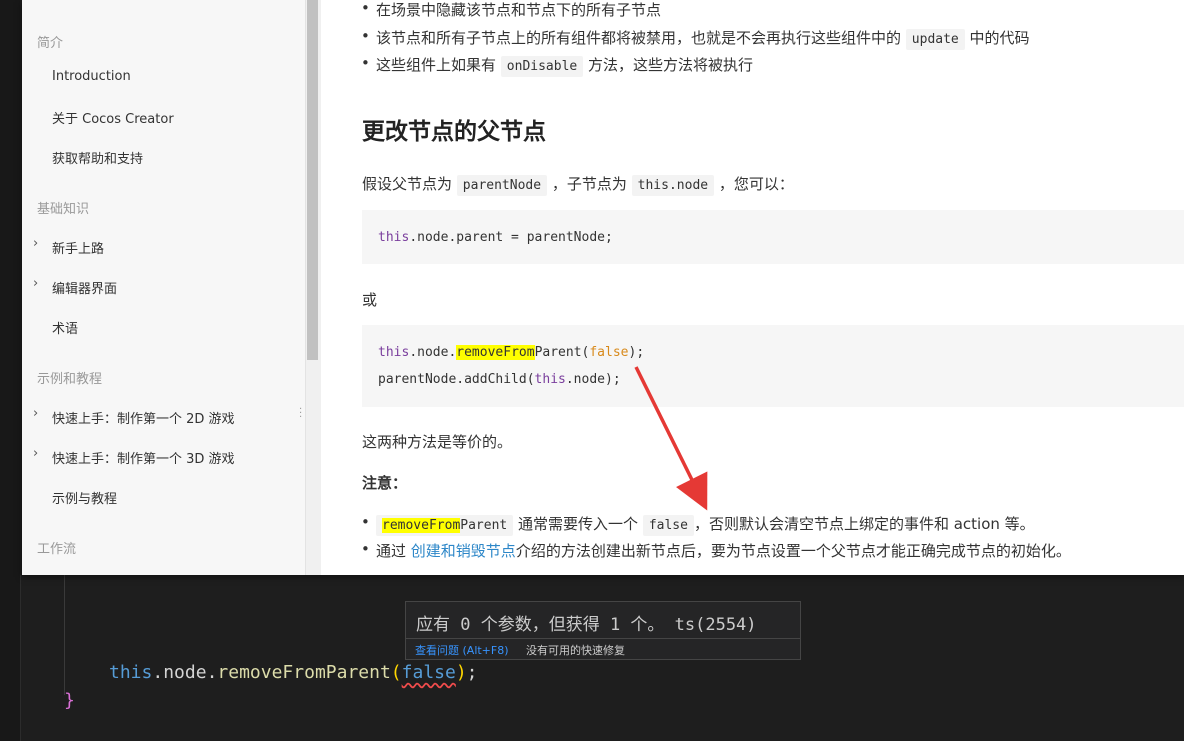 This screenshot has width=1184, height=741. I want to click on sidebar-section-basics: 基础知识, so click(63, 209).